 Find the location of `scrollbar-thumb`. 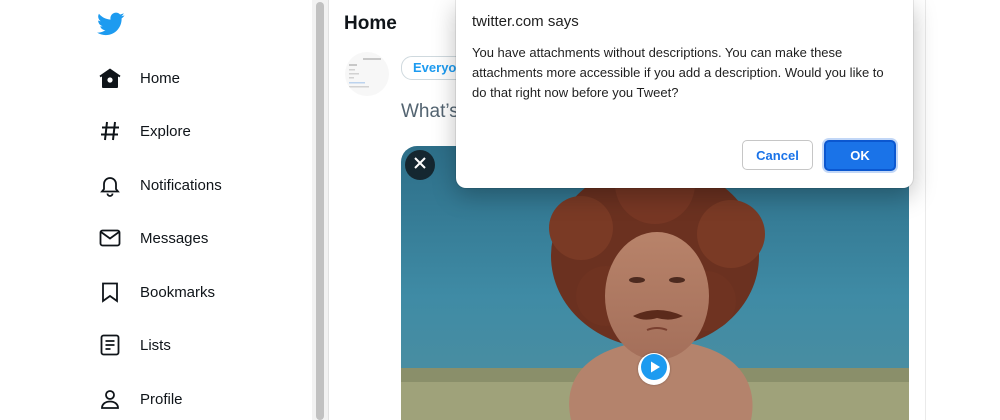

scrollbar-thumb is located at coordinates (320, 211).